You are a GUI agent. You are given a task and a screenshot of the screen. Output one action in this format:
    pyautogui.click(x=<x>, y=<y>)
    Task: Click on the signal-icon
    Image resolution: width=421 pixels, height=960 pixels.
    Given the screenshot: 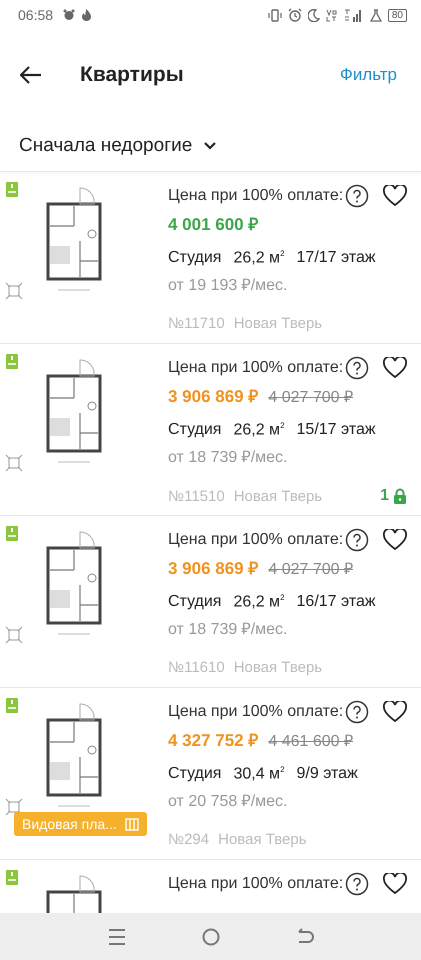 What is the action you would take?
    pyautogui.click(x=354, y=15)
    